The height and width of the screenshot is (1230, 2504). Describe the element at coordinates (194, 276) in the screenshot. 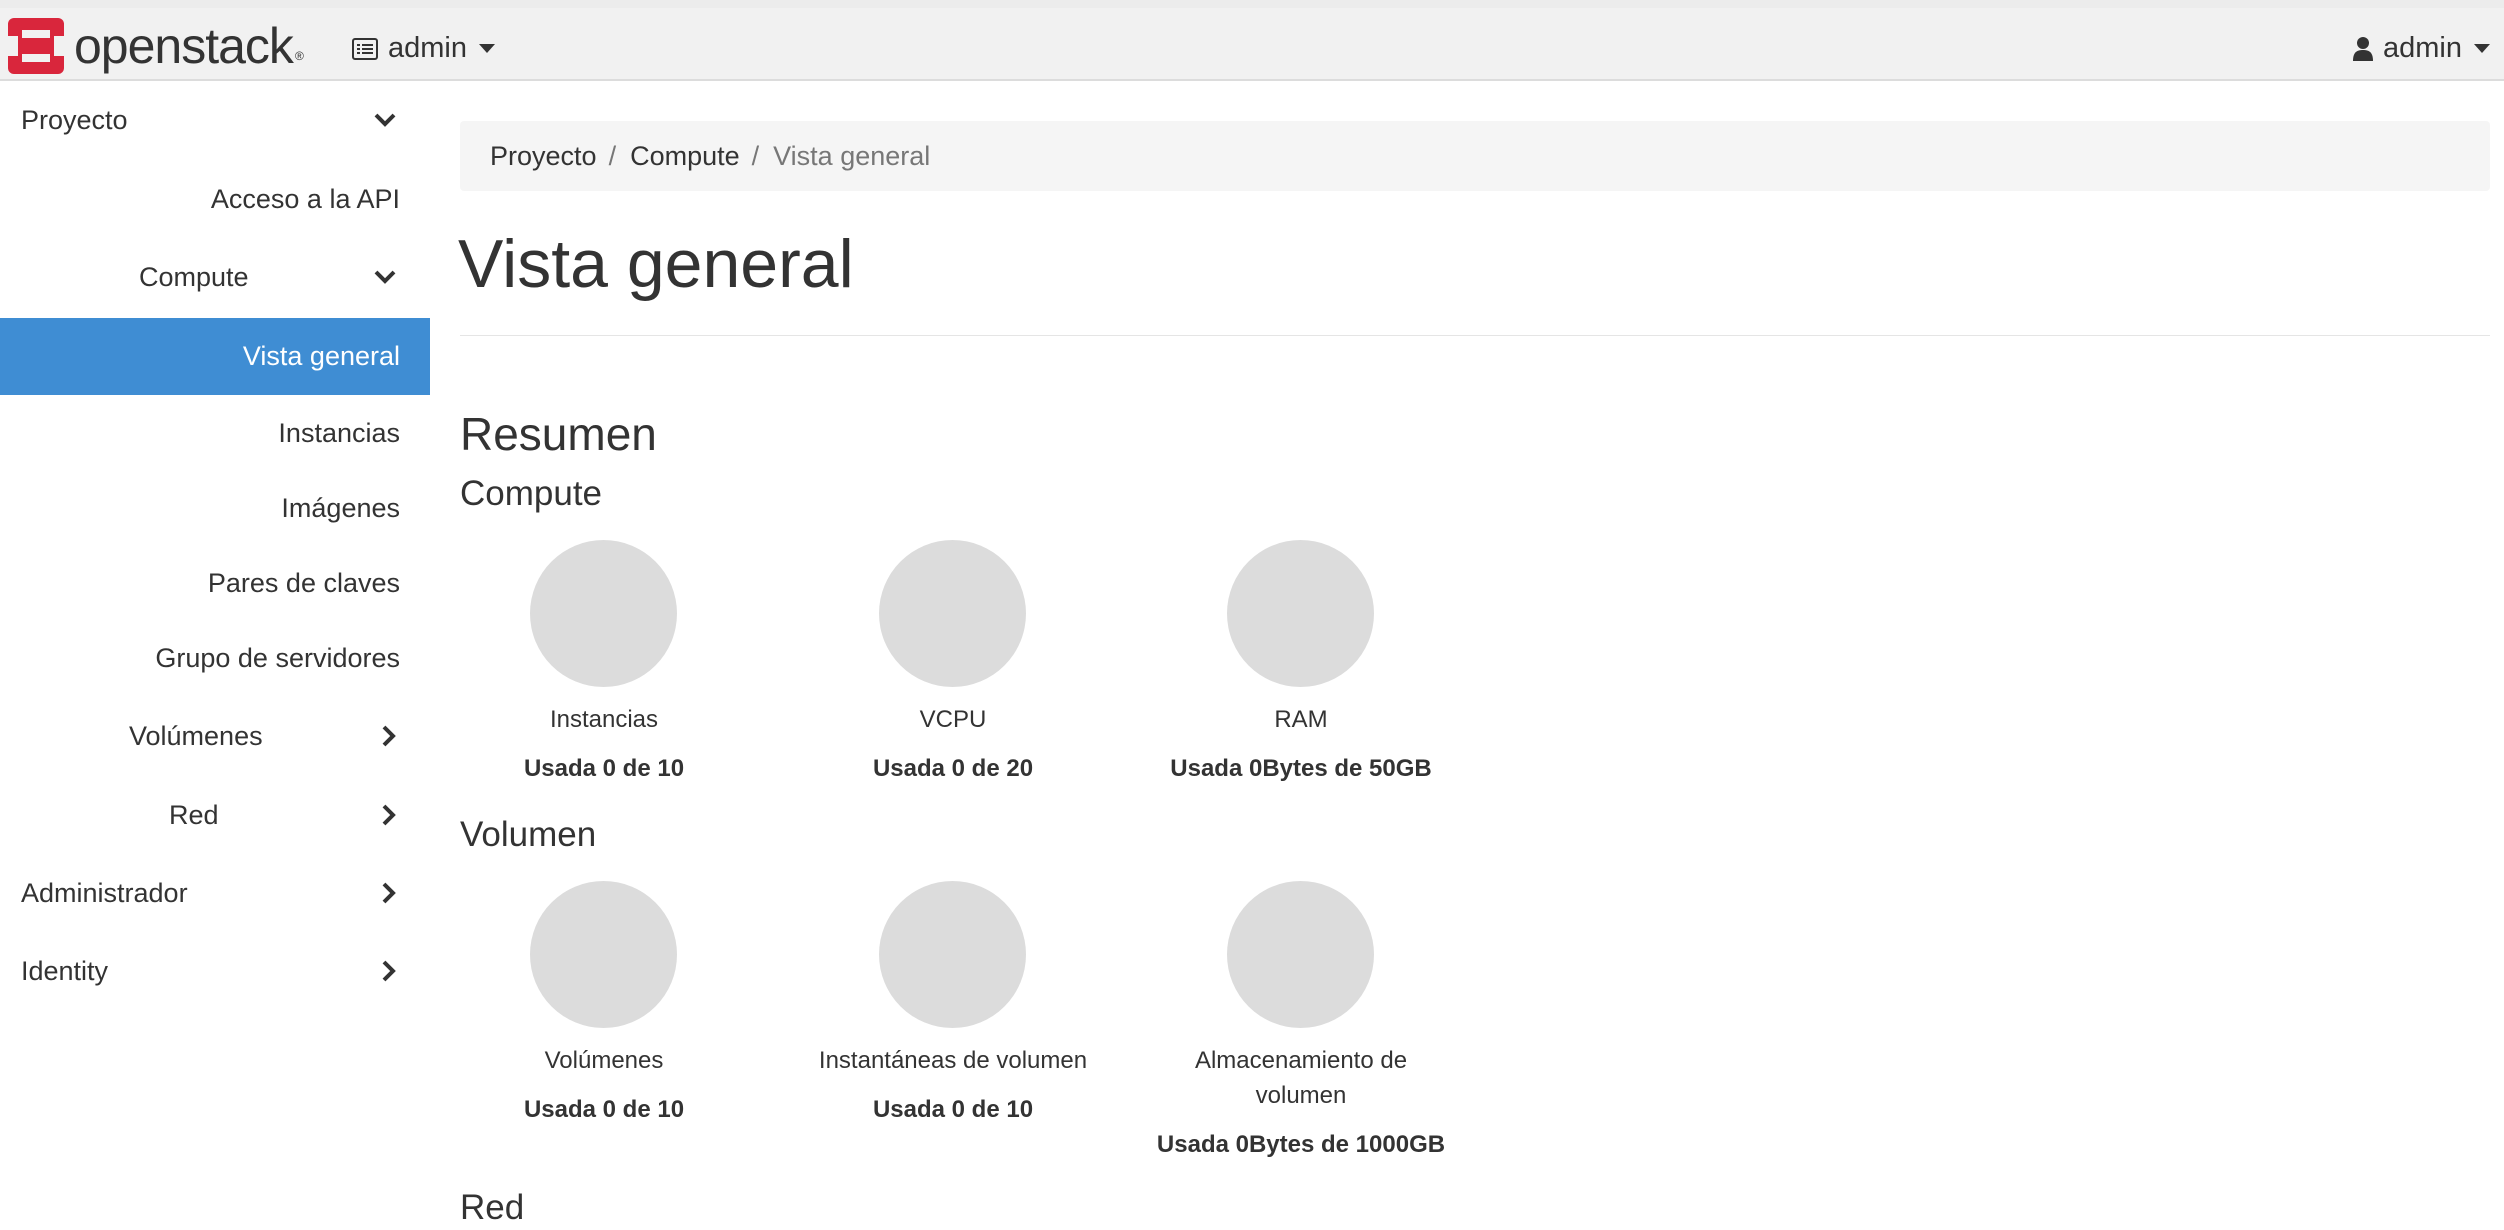

I see `sidebar-item-label: Compute` at that location.